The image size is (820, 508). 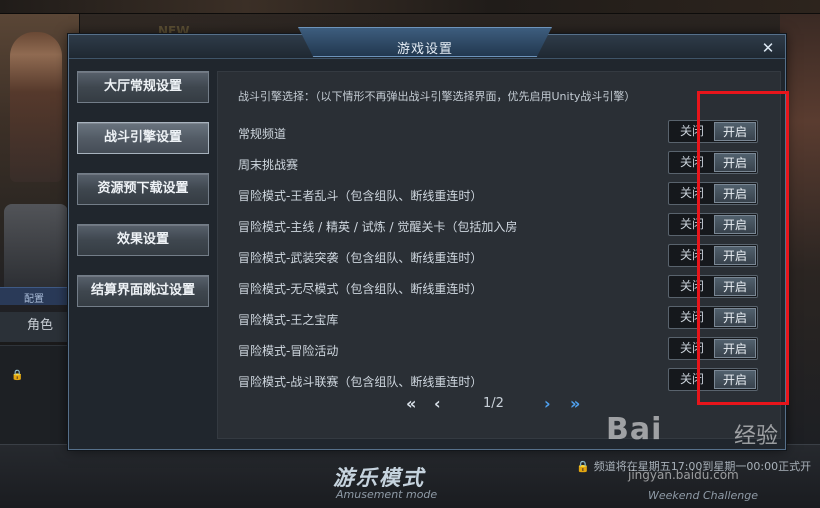 What do you see at coordinates (36, 249) in the screenshot?
I see `mech-portrait` at bounding box center [36, 249].